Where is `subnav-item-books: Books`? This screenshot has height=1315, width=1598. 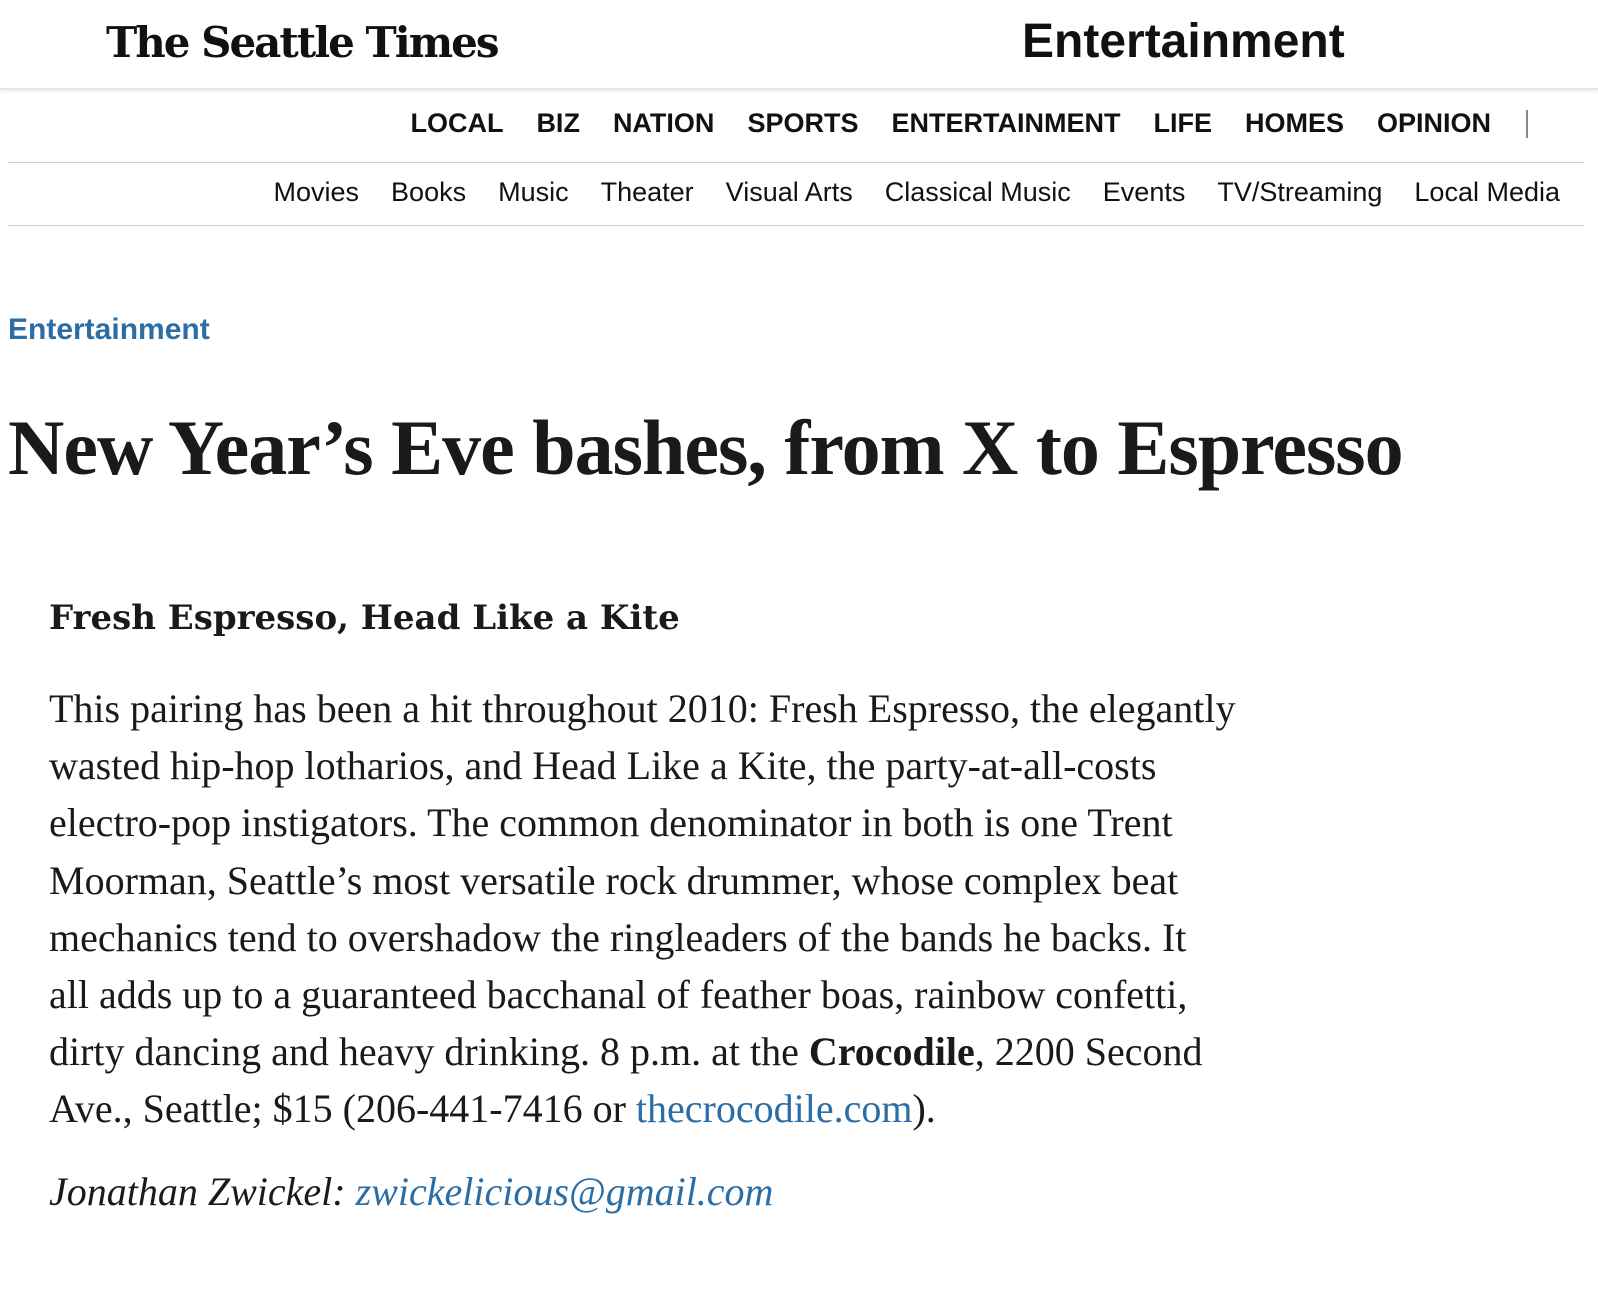 subnav-item-books: Books is located at coordinates (428, 192).